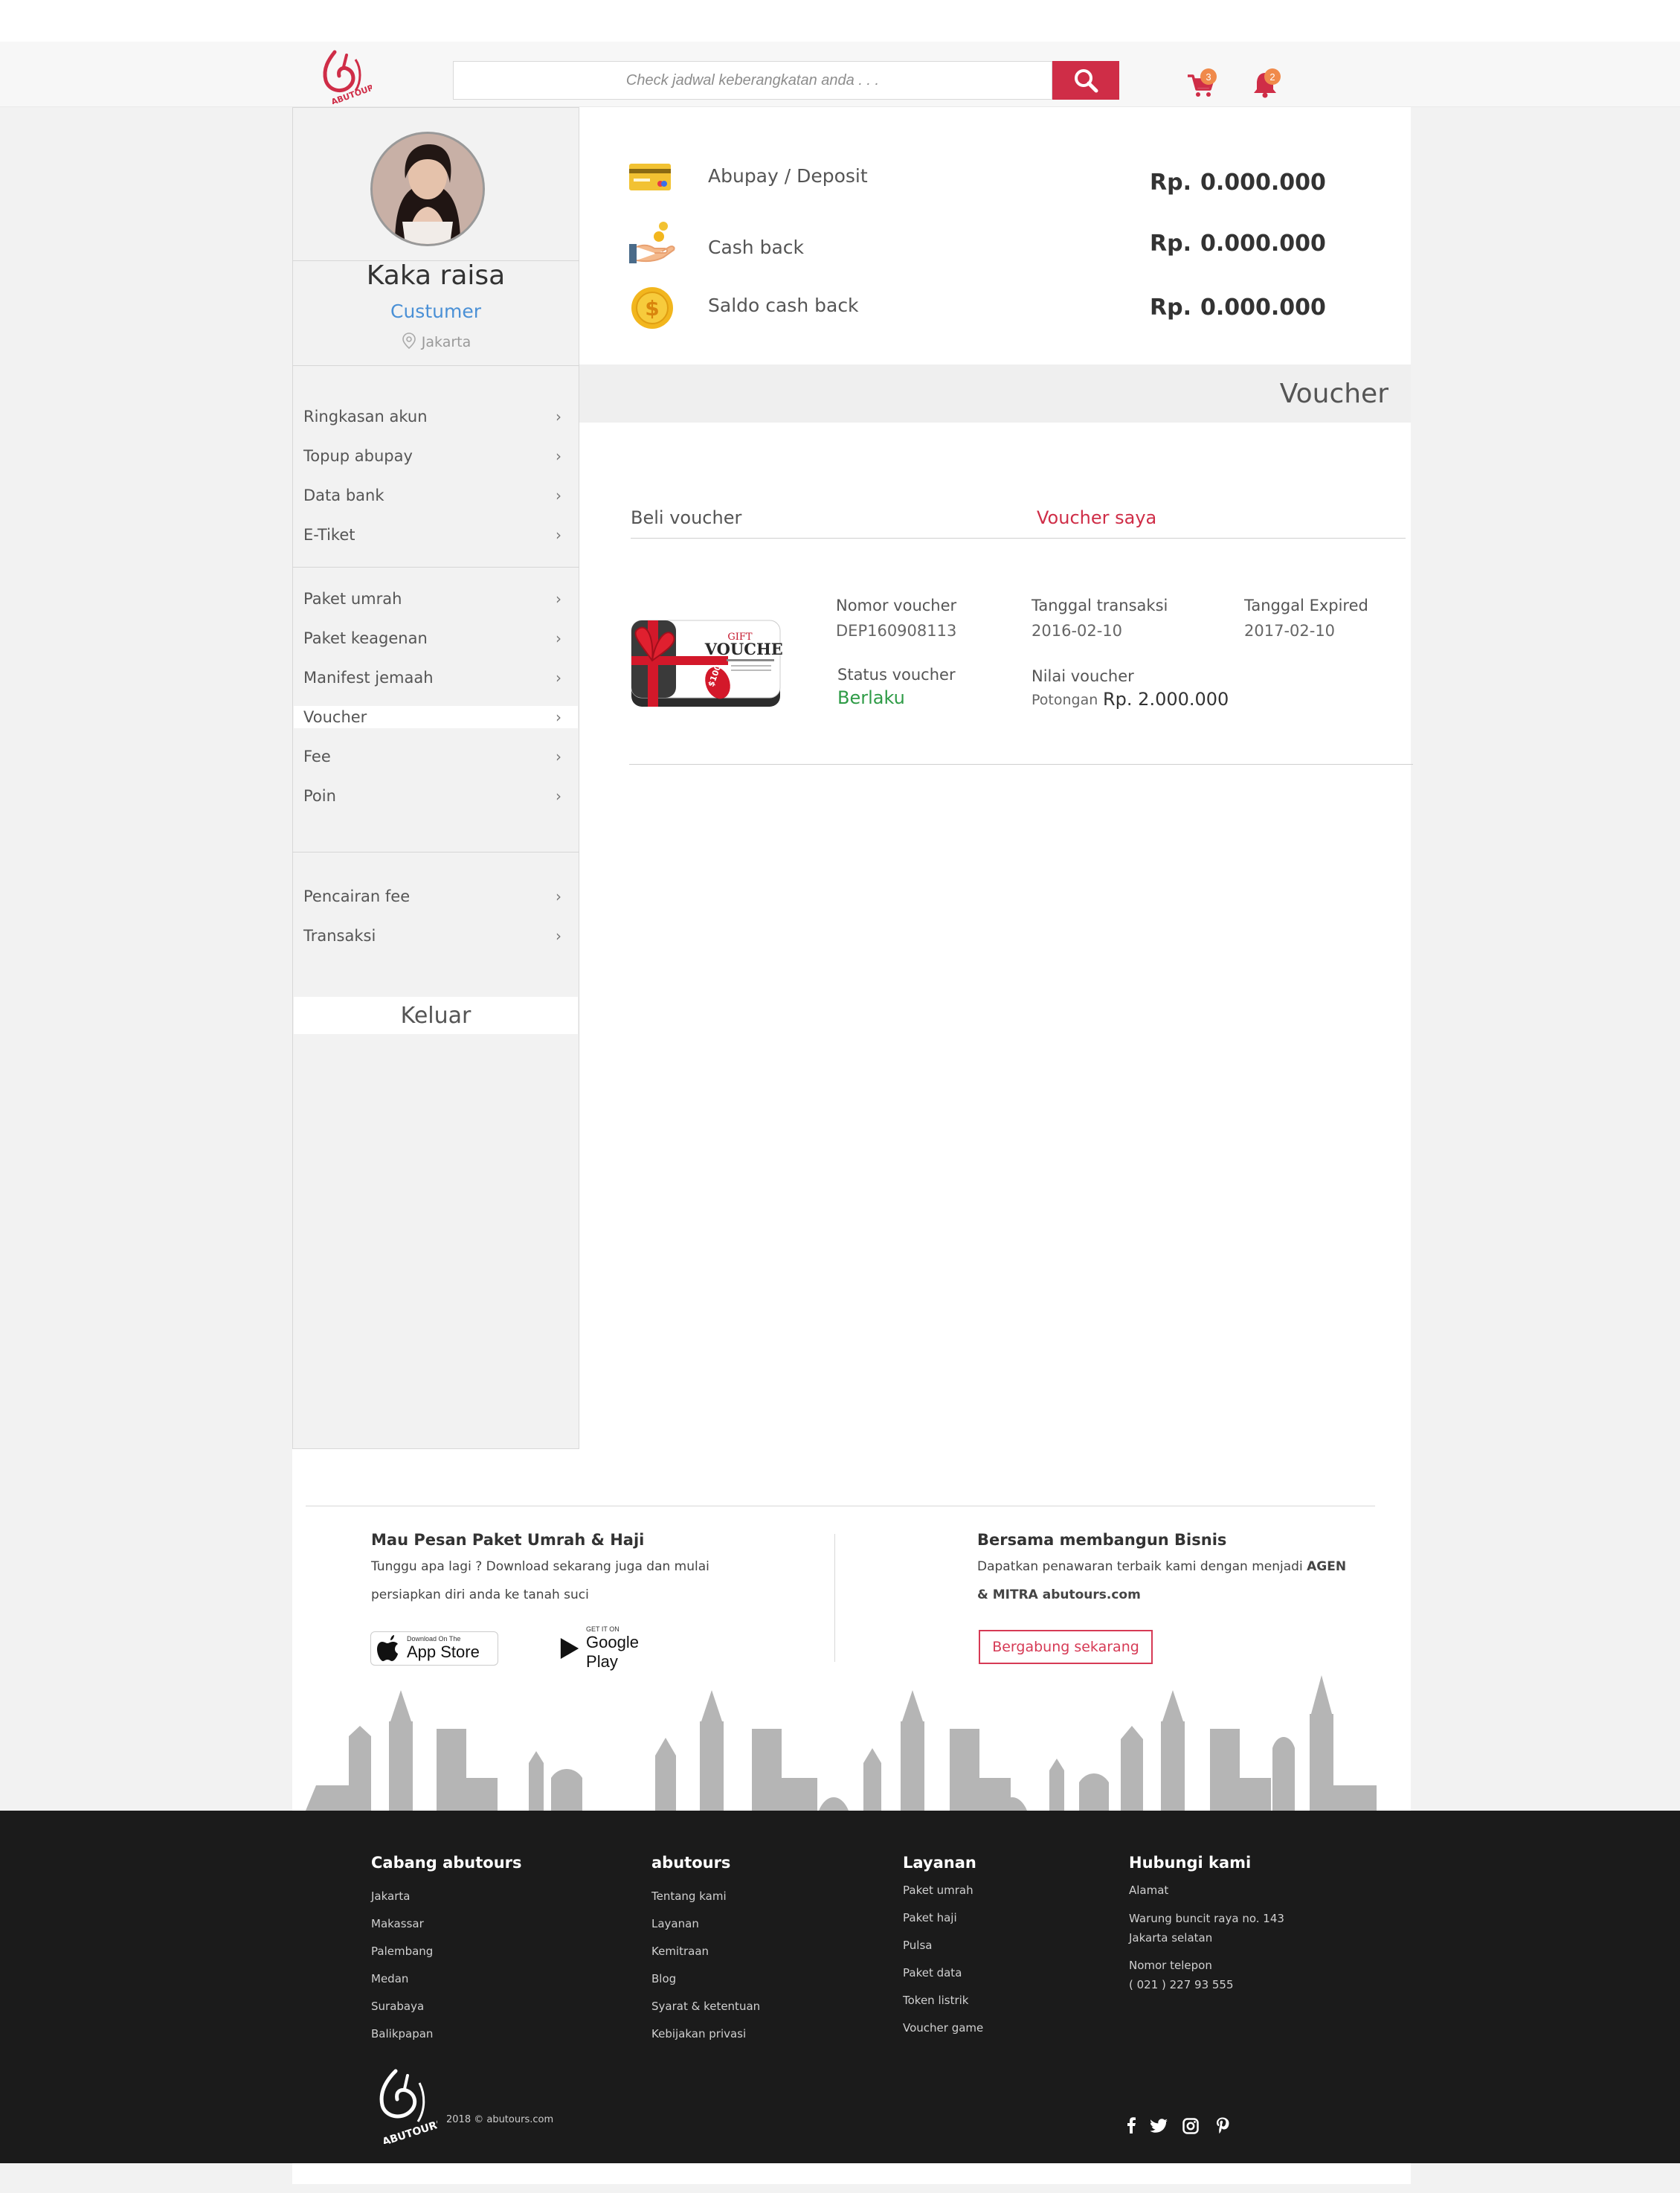 The height and width of the screenshot is (2193, 1680). I want to click on menu-label: Topup abupay, so click(358, 456).